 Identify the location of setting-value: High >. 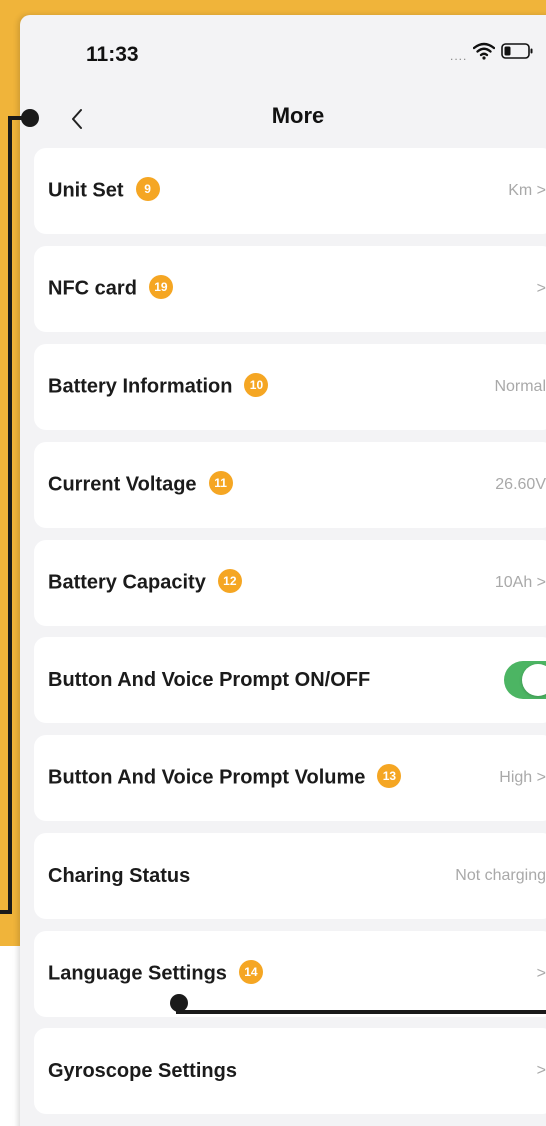
(522, 777).